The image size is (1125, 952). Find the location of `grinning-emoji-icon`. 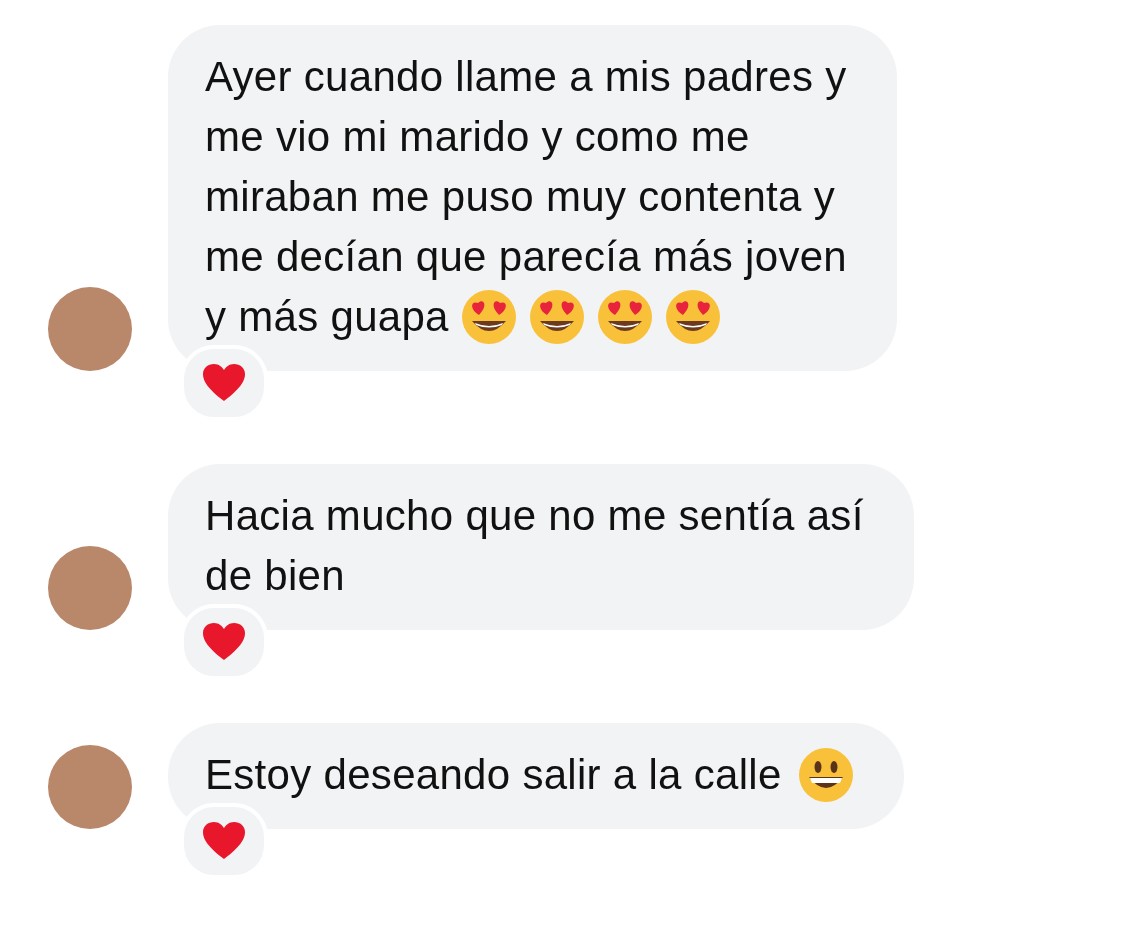

grinning-emoji-icon is located at coordinates (825, 775).